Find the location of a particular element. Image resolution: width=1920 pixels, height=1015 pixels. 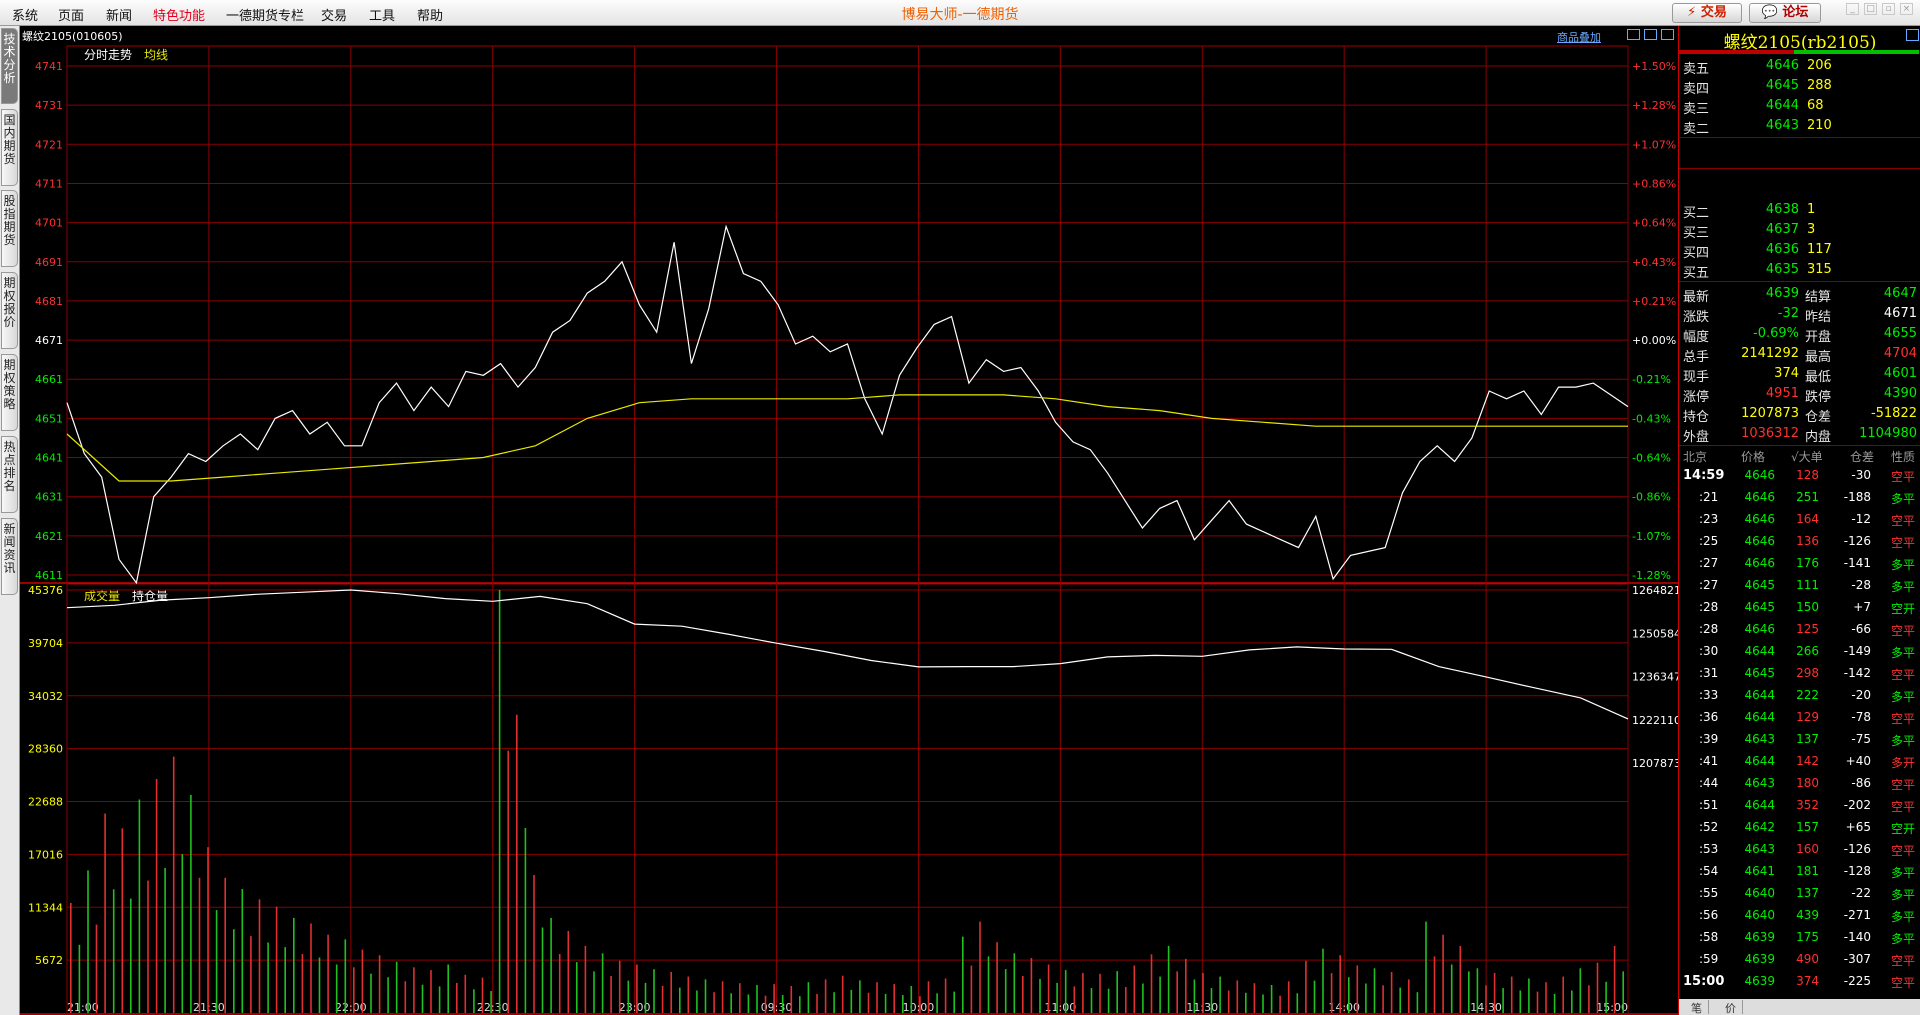

forum-button: 💬 论坛 is located at coordinates (1785, 13).